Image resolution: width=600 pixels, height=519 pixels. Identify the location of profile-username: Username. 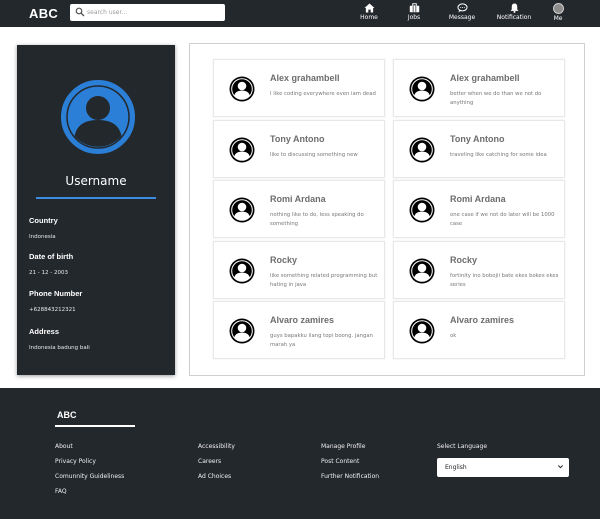
(96, 181).